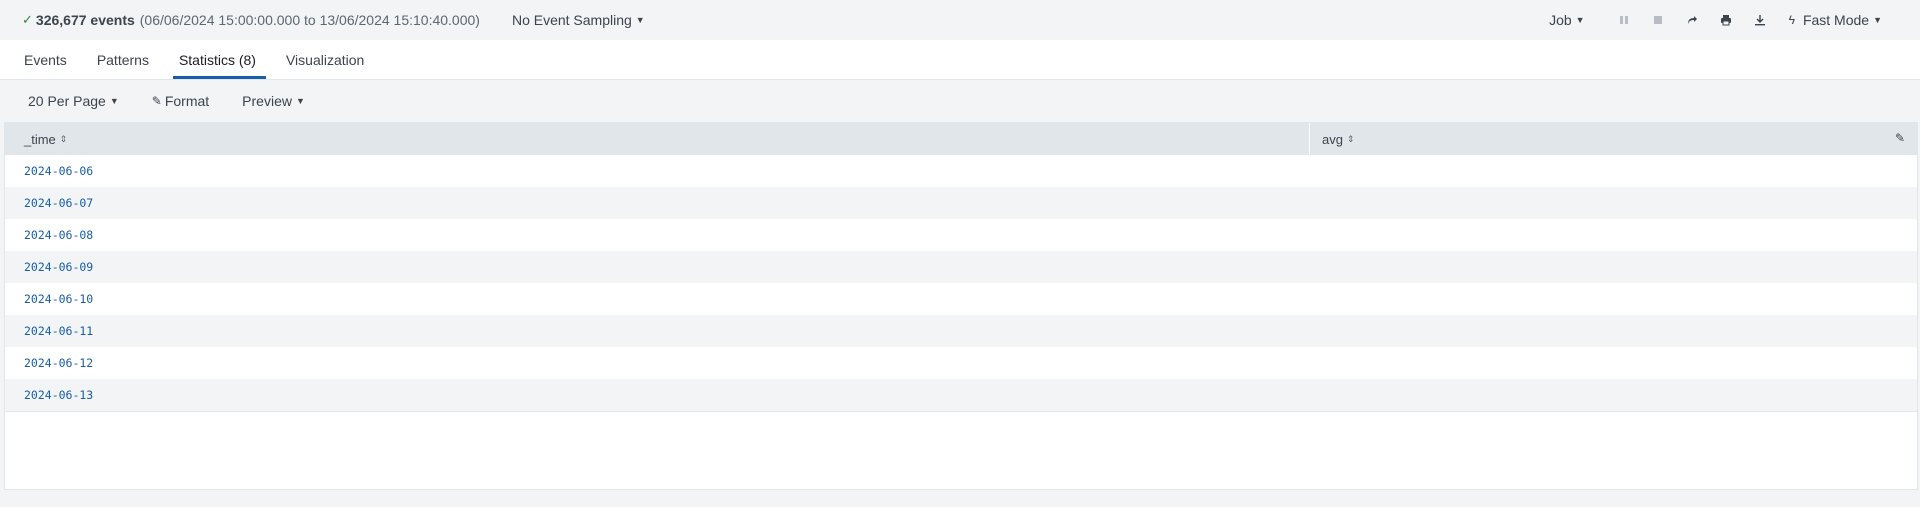 The height and width of the screenshot is (507, 1920). What do you see at coordinates (571, 20) in the screenshot?
I see `event-sampling-label: No Event Sampling` at bounding box center [571, 20].